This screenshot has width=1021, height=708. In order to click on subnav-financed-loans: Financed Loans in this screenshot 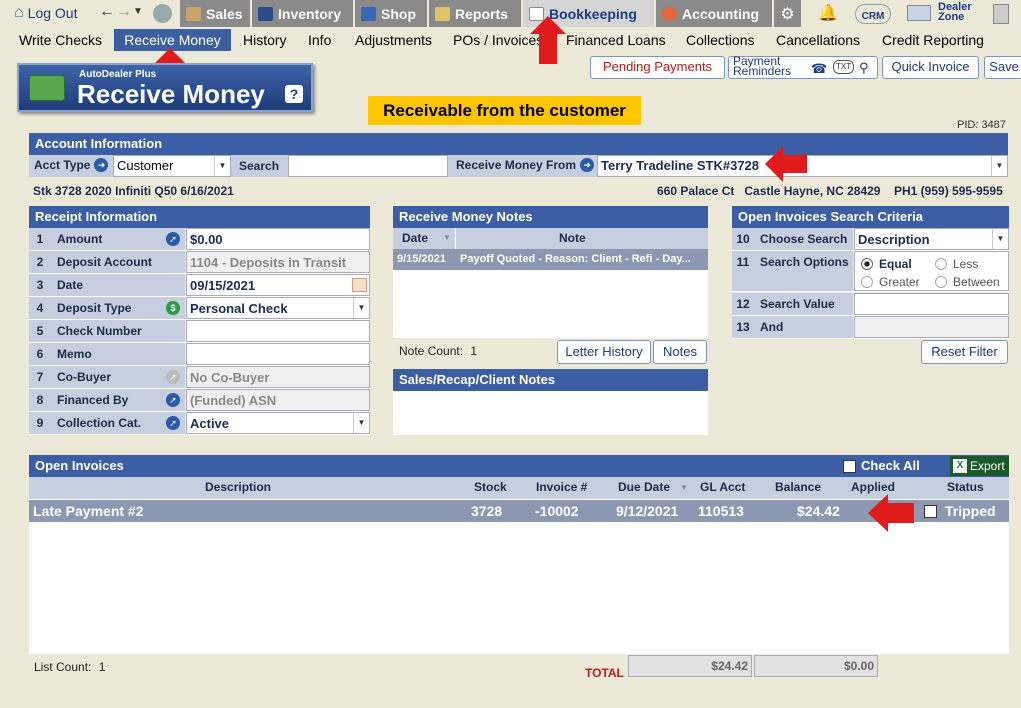, I will do `click(616, 40)`.